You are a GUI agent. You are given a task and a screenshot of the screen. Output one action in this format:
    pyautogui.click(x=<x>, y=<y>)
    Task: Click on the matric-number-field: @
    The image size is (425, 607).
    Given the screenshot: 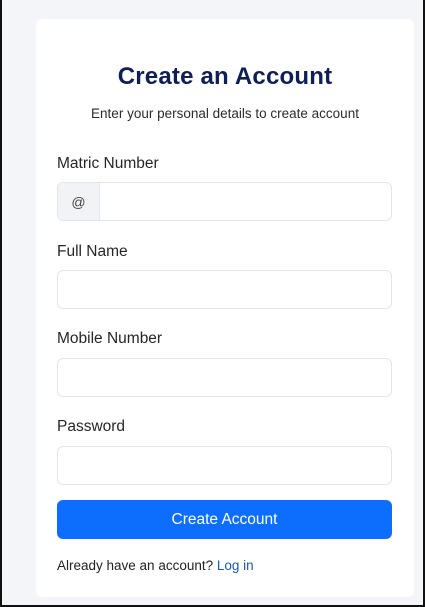 What is the action you would take?
    pyautogui.click(x=224, y=201)
    